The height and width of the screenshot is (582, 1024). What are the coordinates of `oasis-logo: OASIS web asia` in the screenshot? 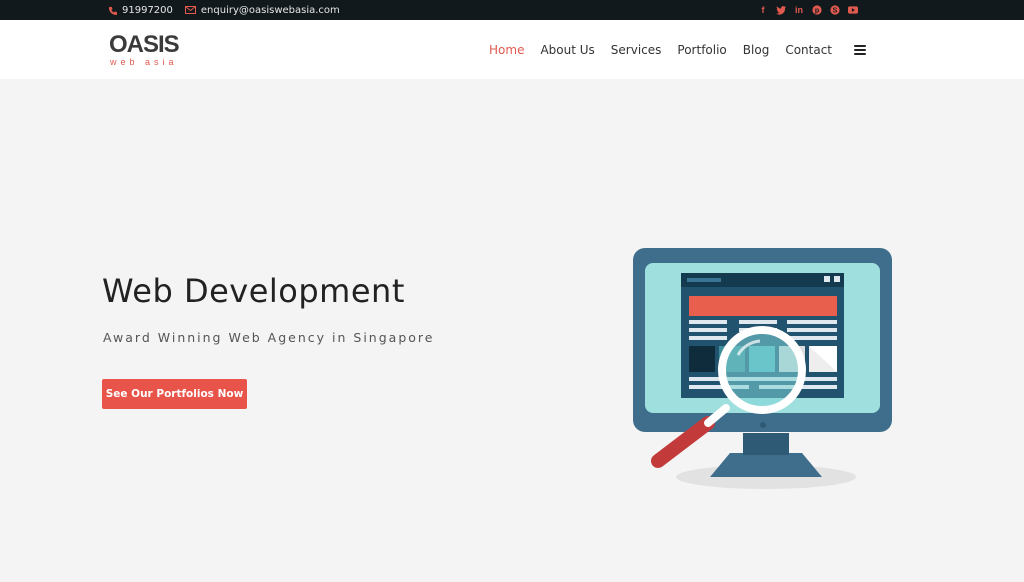 It's located at (144, 49).